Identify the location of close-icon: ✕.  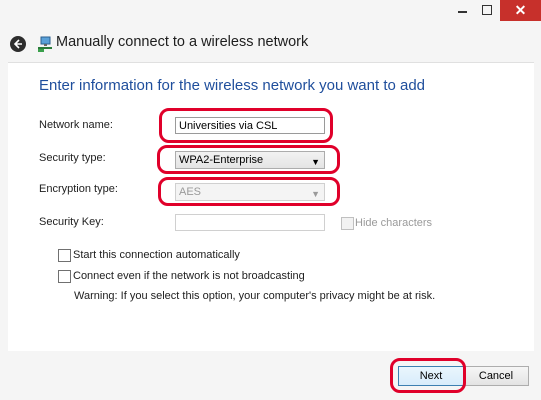
(520, 10).